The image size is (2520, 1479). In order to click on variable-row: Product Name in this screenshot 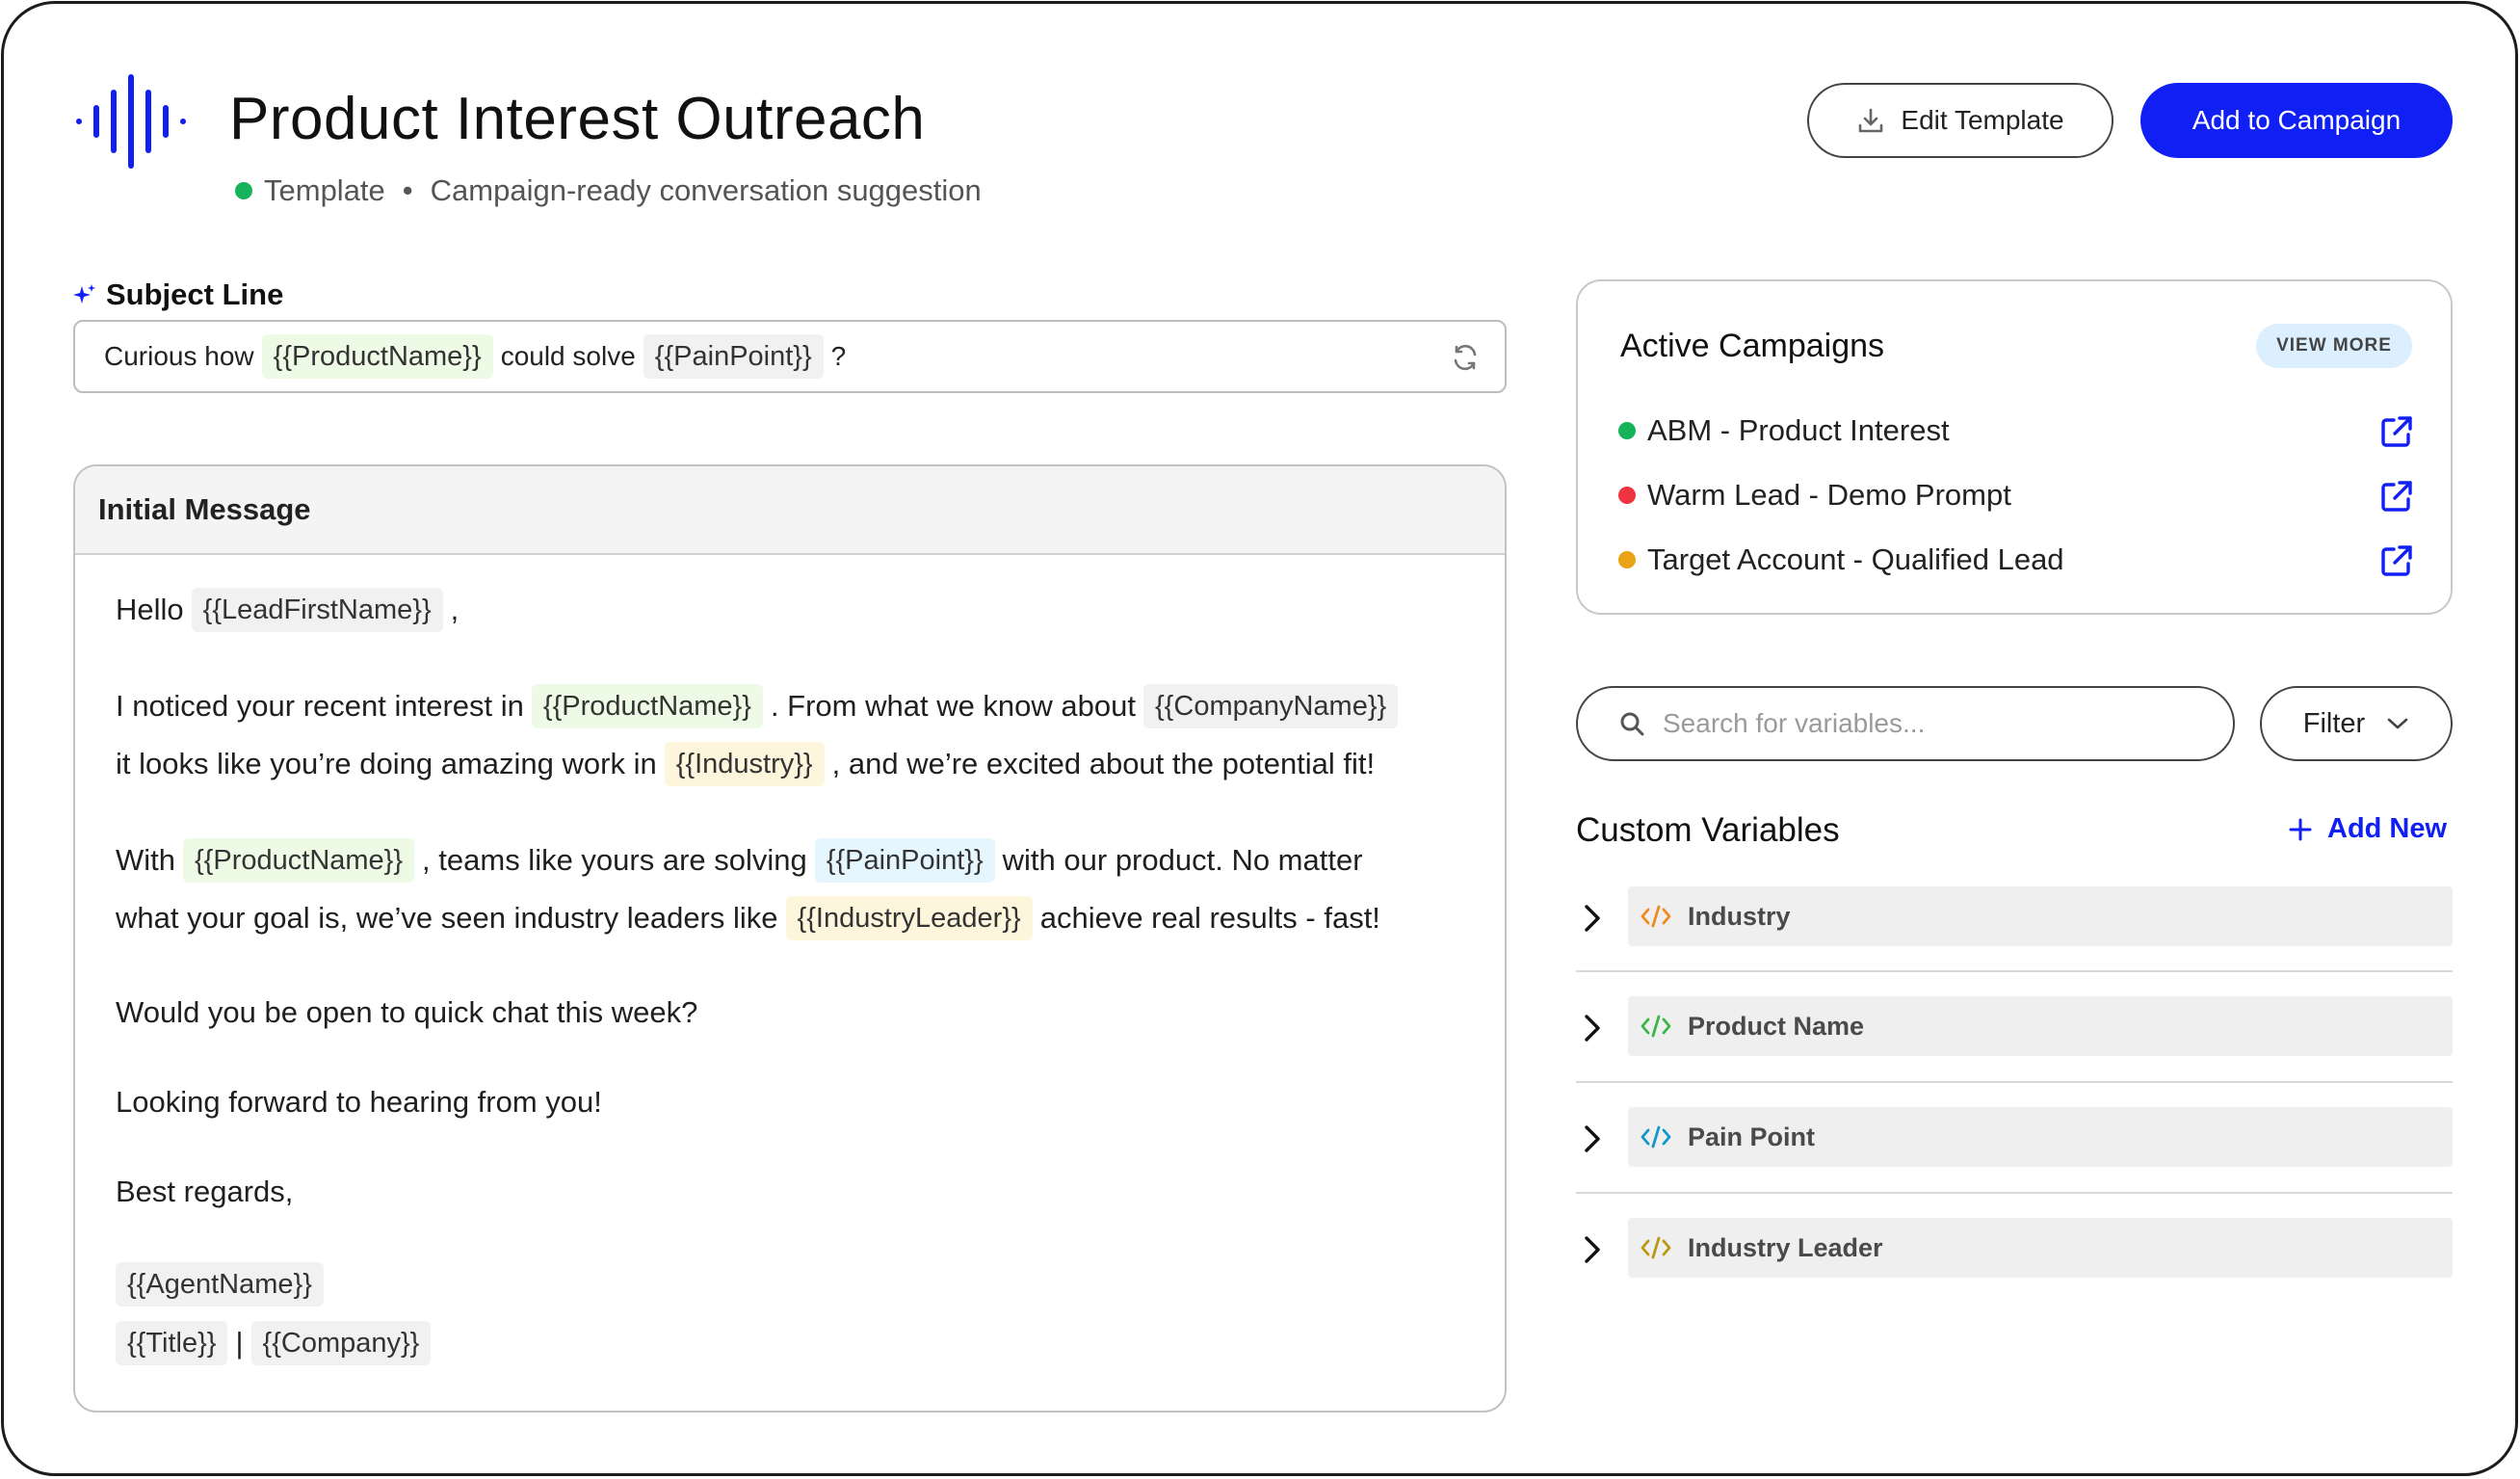, I will do `click(2014, 1028)`.